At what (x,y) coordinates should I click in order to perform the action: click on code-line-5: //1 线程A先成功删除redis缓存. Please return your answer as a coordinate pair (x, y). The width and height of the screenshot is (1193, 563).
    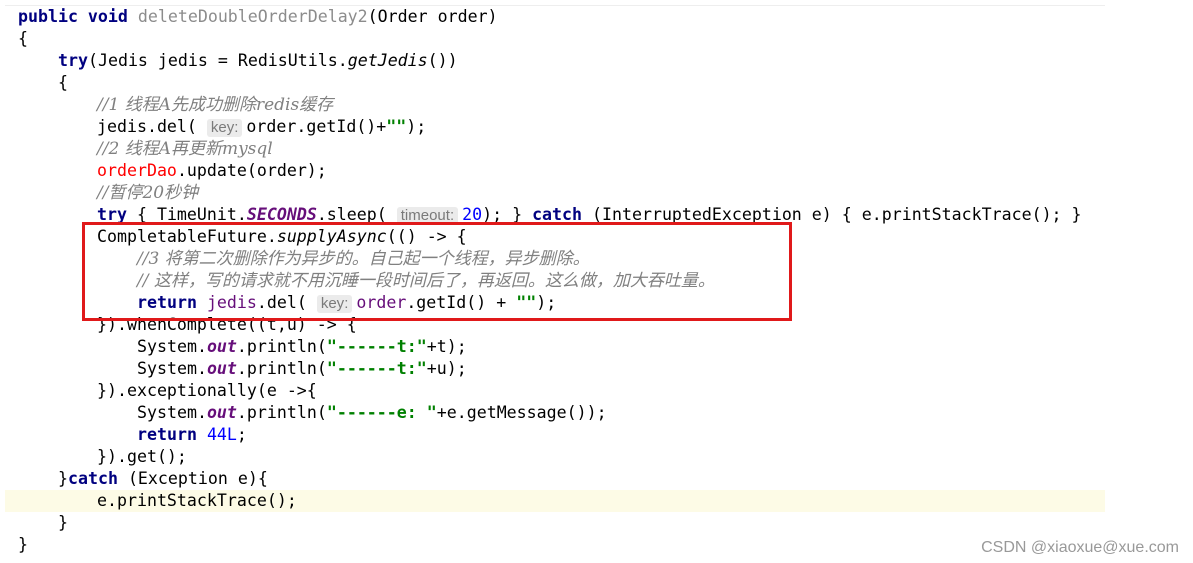
    Looking at the image, I should click on (215, 105).